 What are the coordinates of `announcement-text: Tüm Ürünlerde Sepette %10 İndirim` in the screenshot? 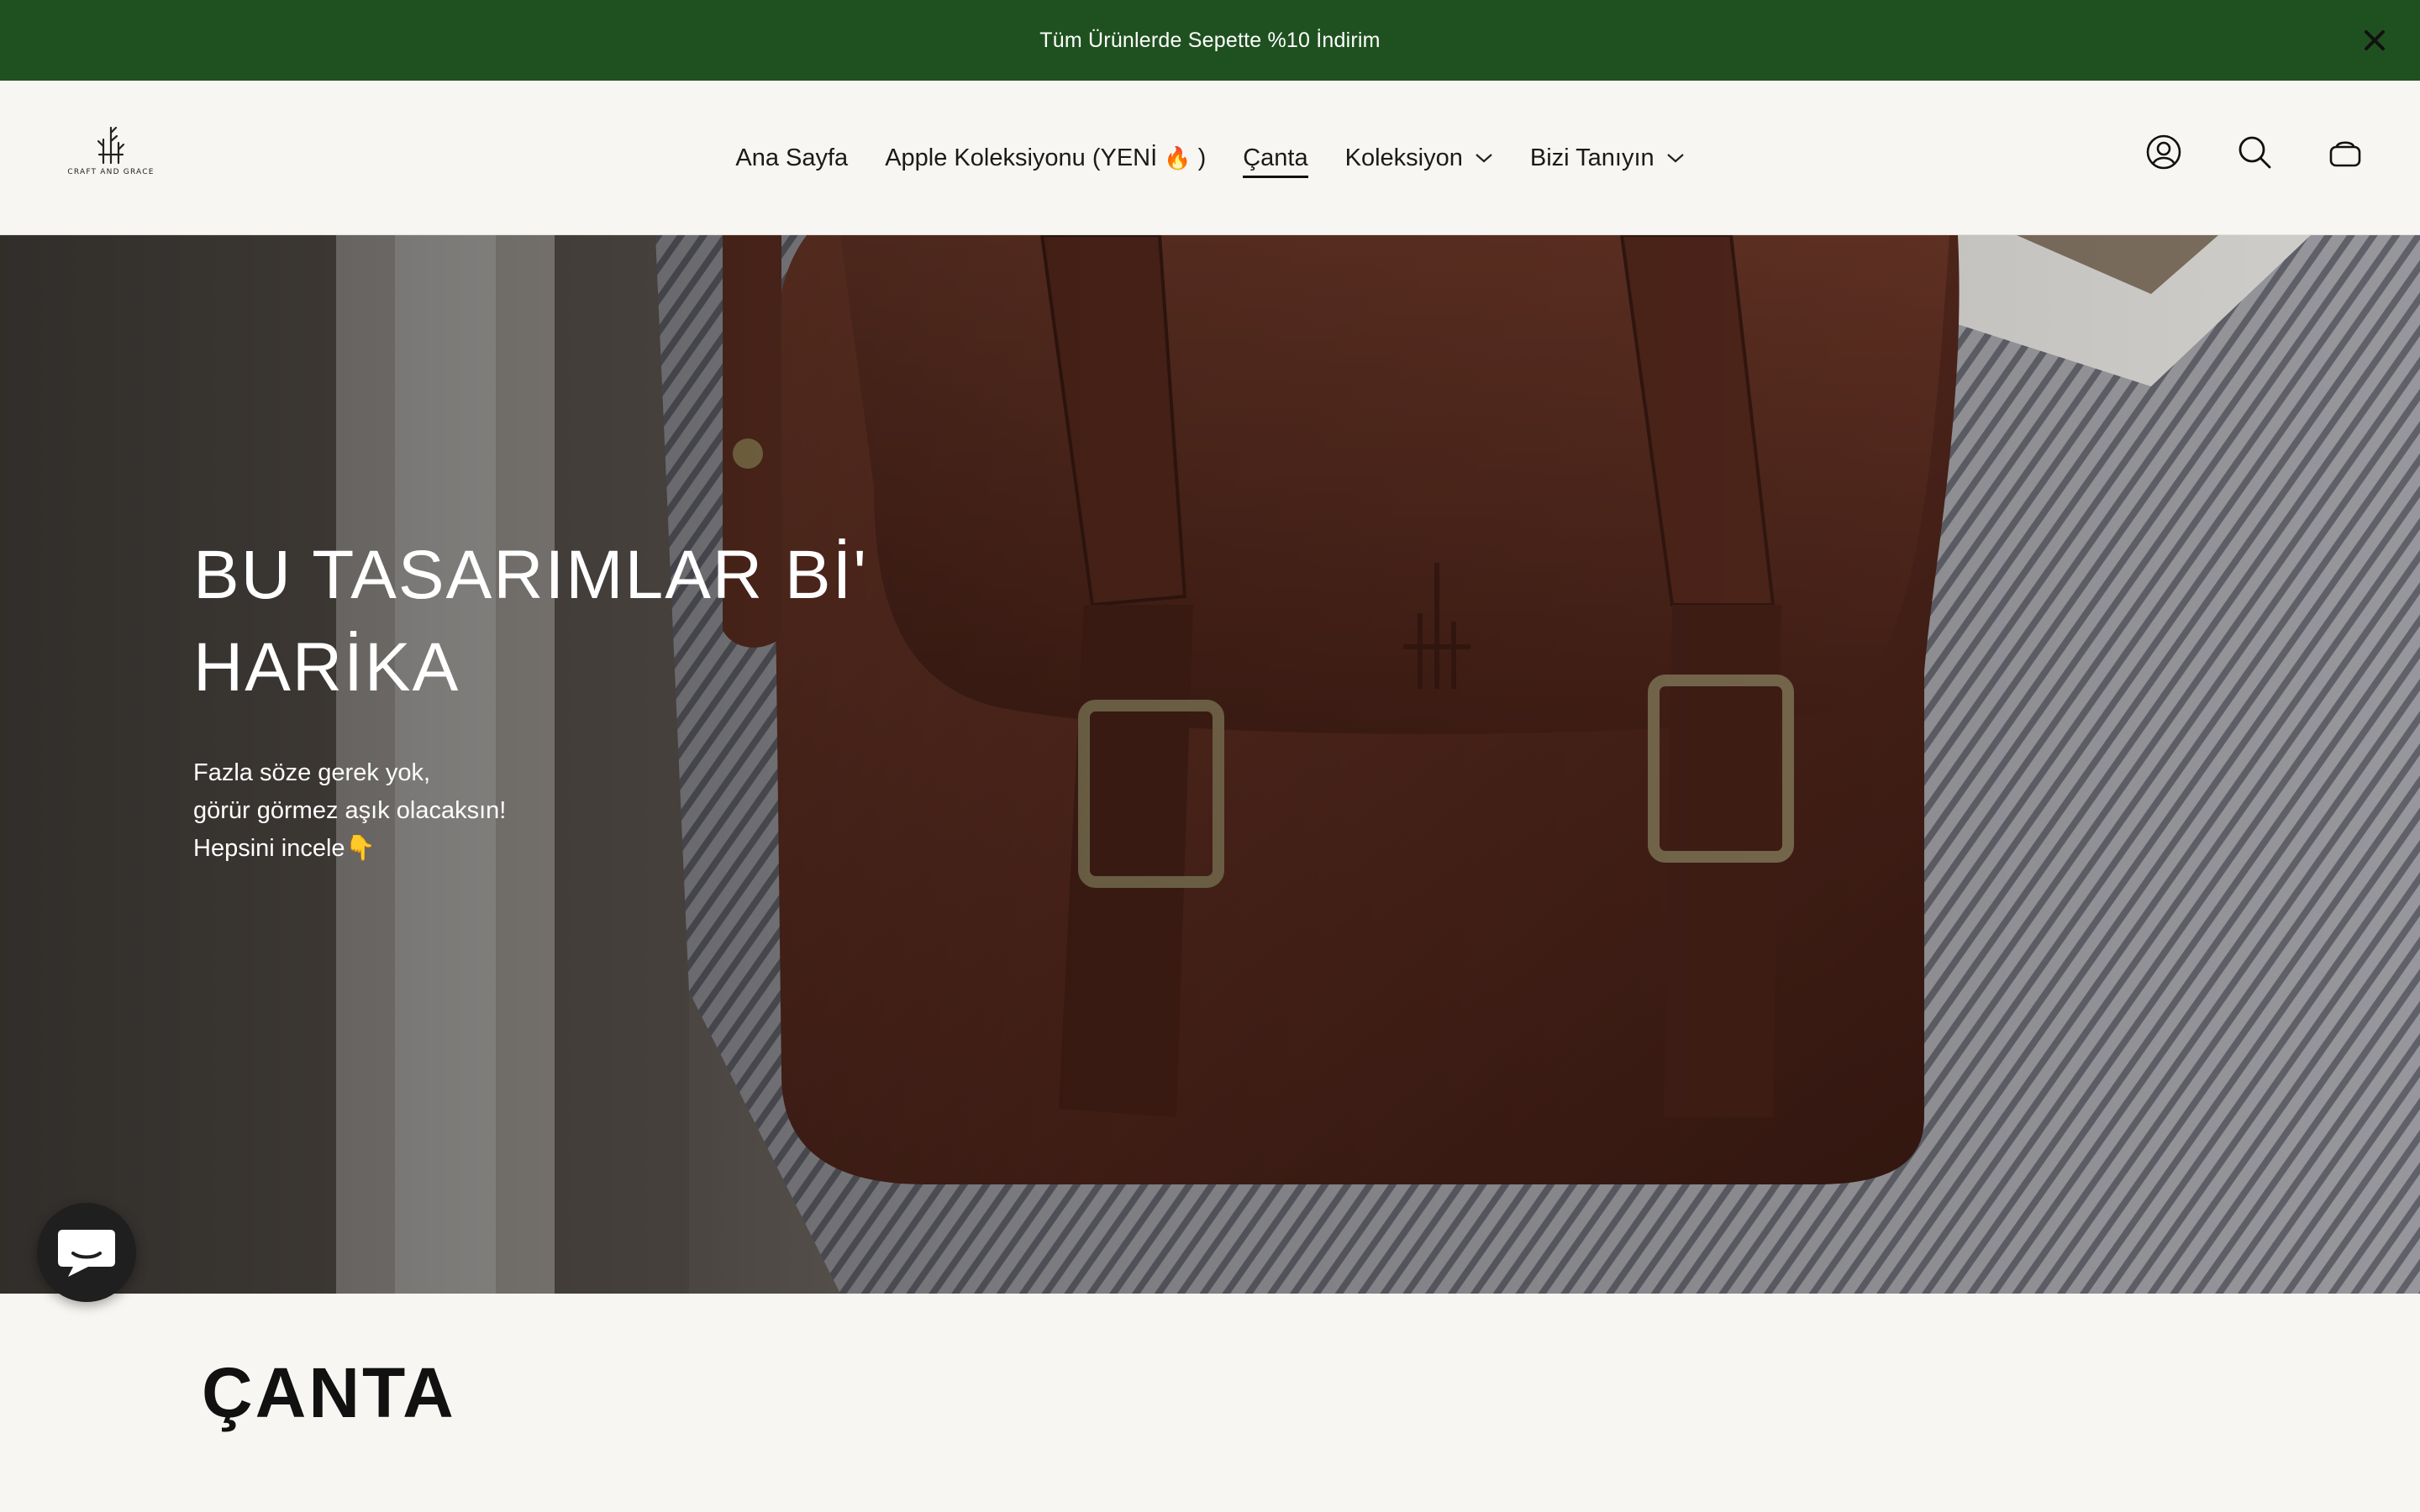 It's located at (1210, 40).